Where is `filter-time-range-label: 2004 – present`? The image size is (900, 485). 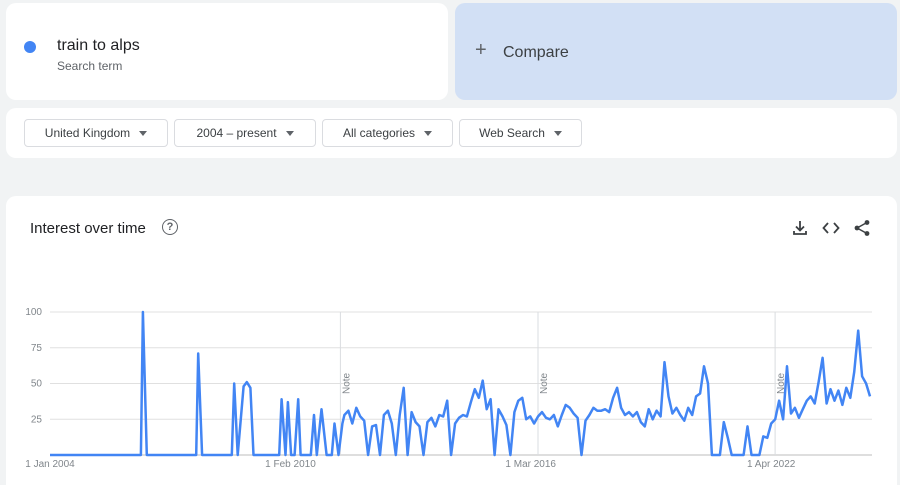
filter-time-range-label: 2004 – present is located at coordinates (236, 133).